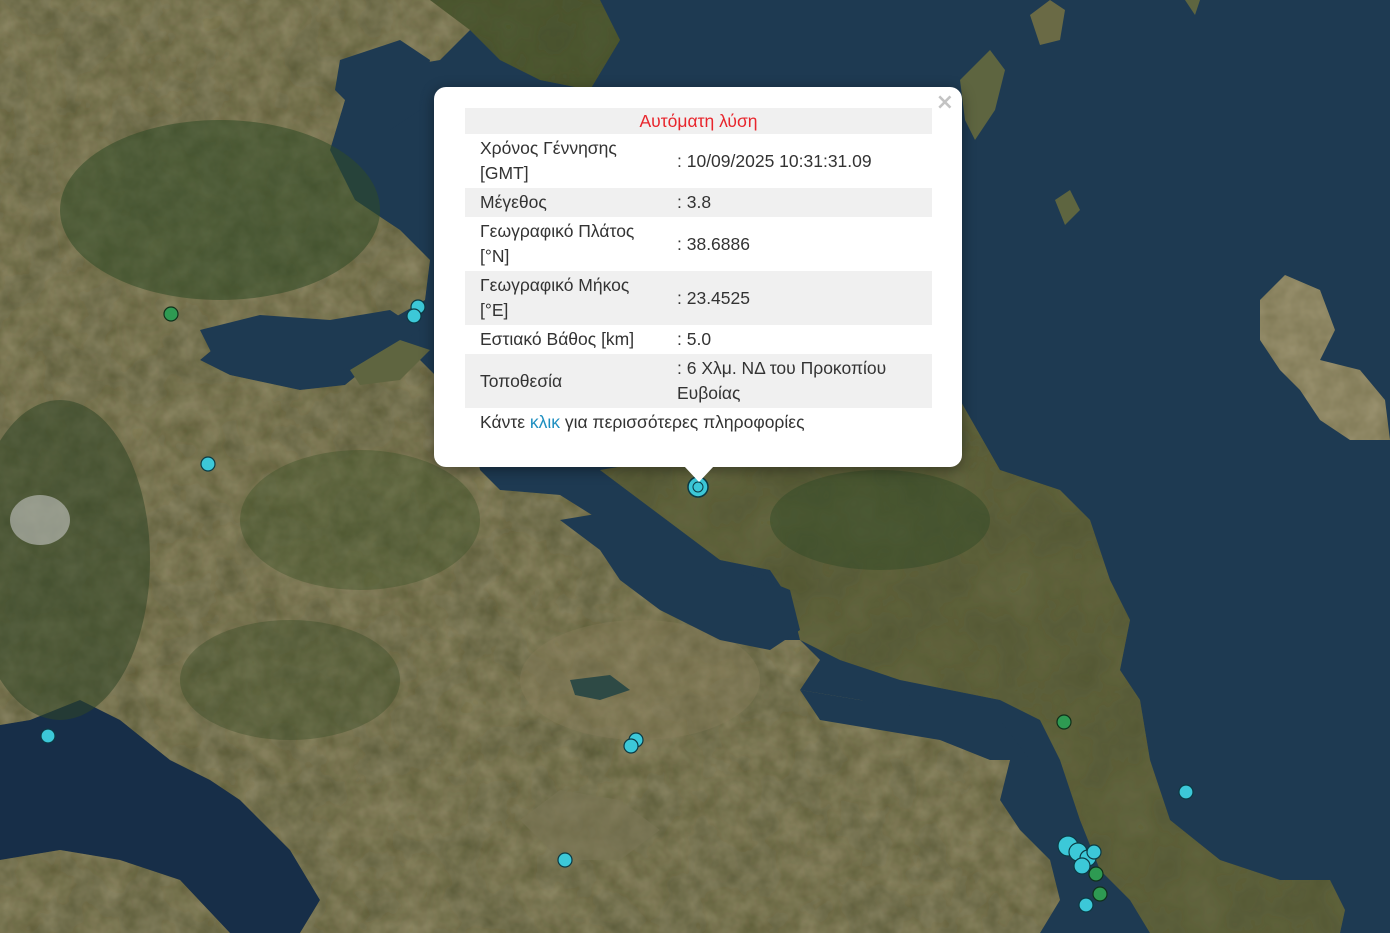 Image resolution: width=1390 pixels, height=933 pixels. I want to click on more-info-link: κλικ, so click(545, 422).